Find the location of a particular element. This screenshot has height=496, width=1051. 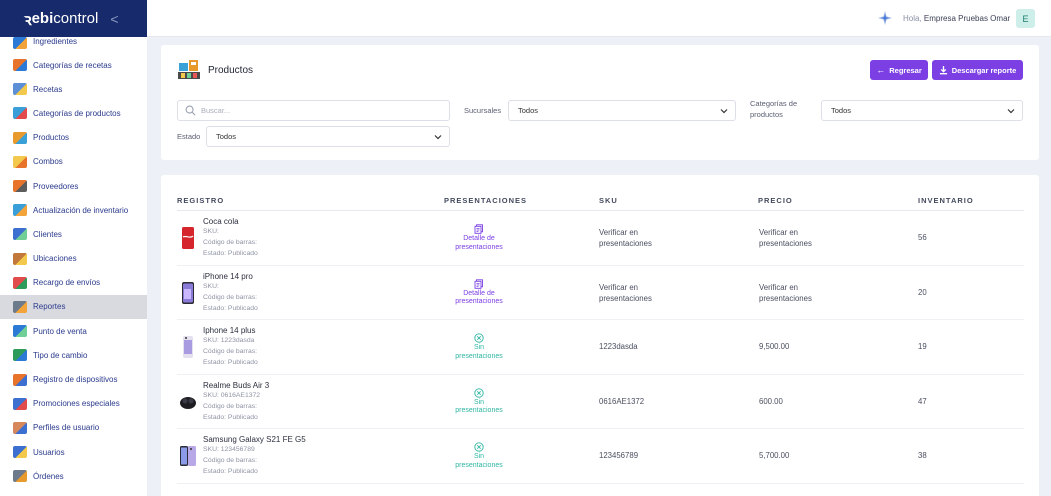

inventory-cell: 38 is located at coordinates (922, 455).